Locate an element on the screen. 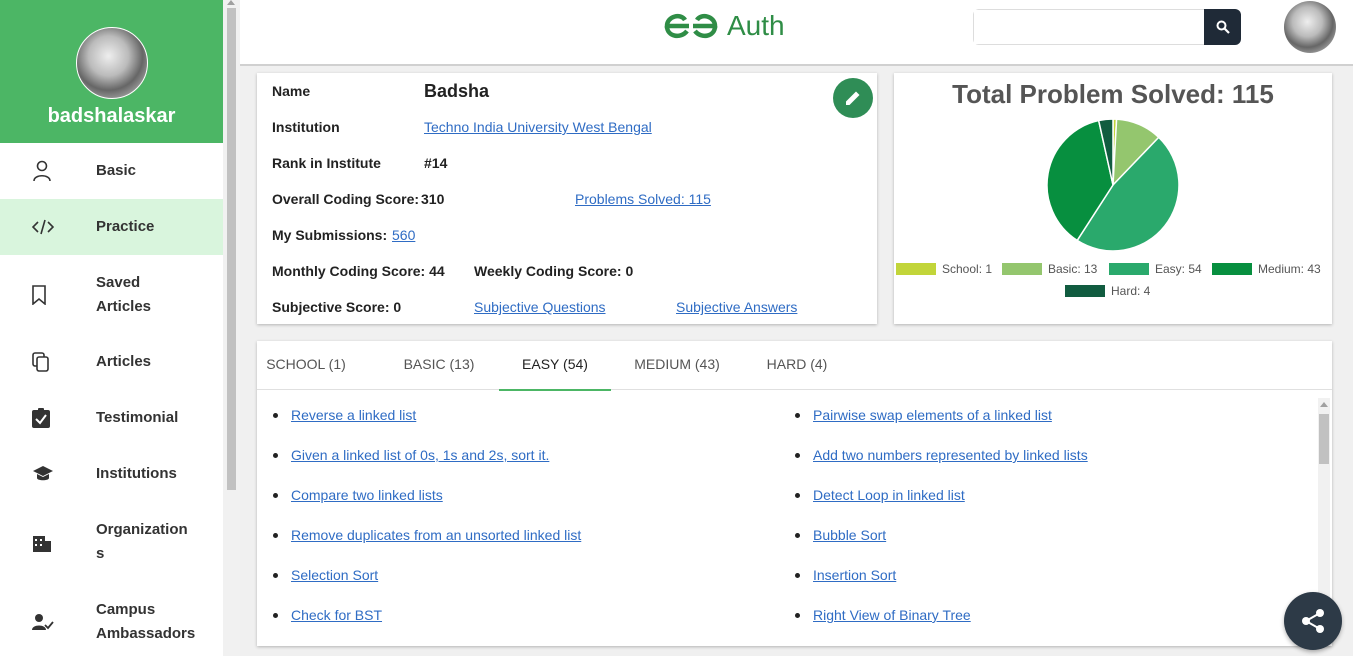 This screenshot has height=656, width=1353. person-check-icon is located at coordinates (52, 622).